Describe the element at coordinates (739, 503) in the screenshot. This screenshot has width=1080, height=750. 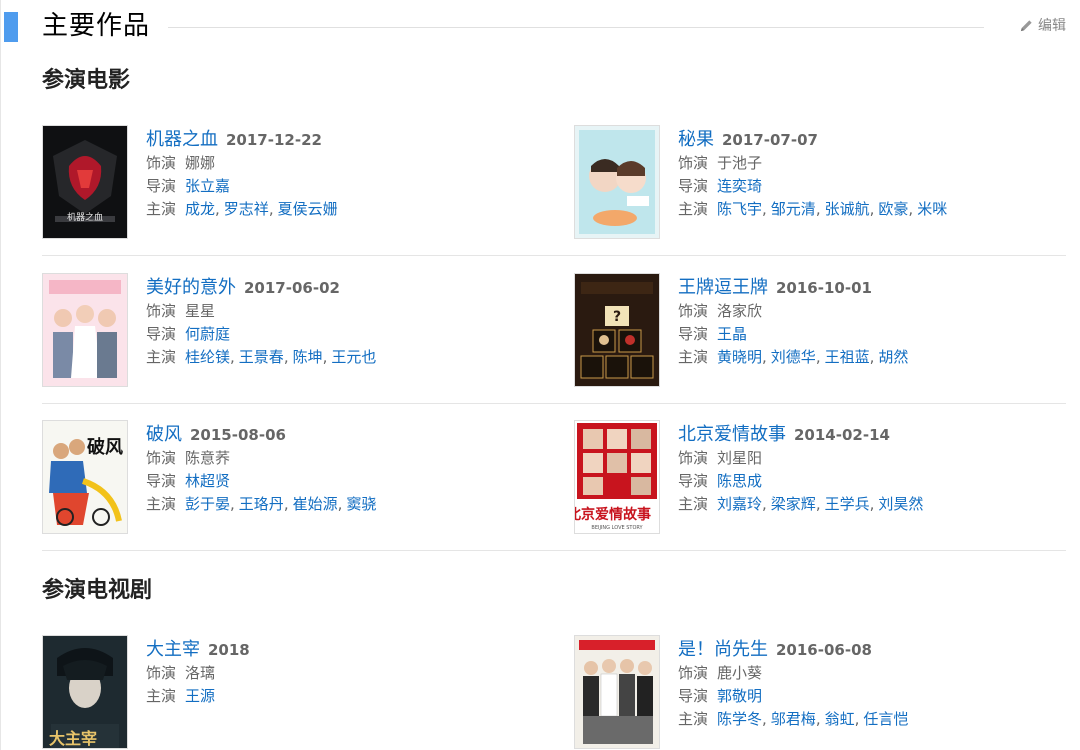
I see `actor-link: 刘嘉玲` at that location.